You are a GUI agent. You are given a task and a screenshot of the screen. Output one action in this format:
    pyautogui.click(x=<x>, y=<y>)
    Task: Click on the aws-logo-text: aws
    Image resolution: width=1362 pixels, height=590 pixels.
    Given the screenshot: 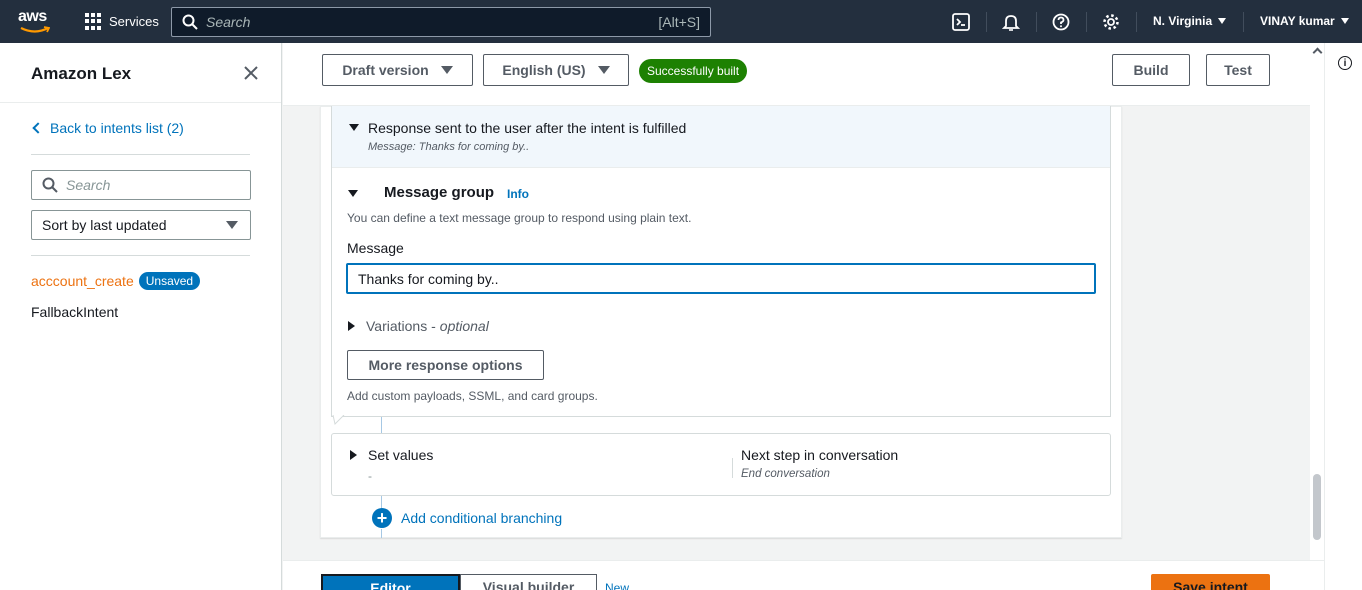 What is the action you would take?
    pyautogui.click(x=32, y=16)
    